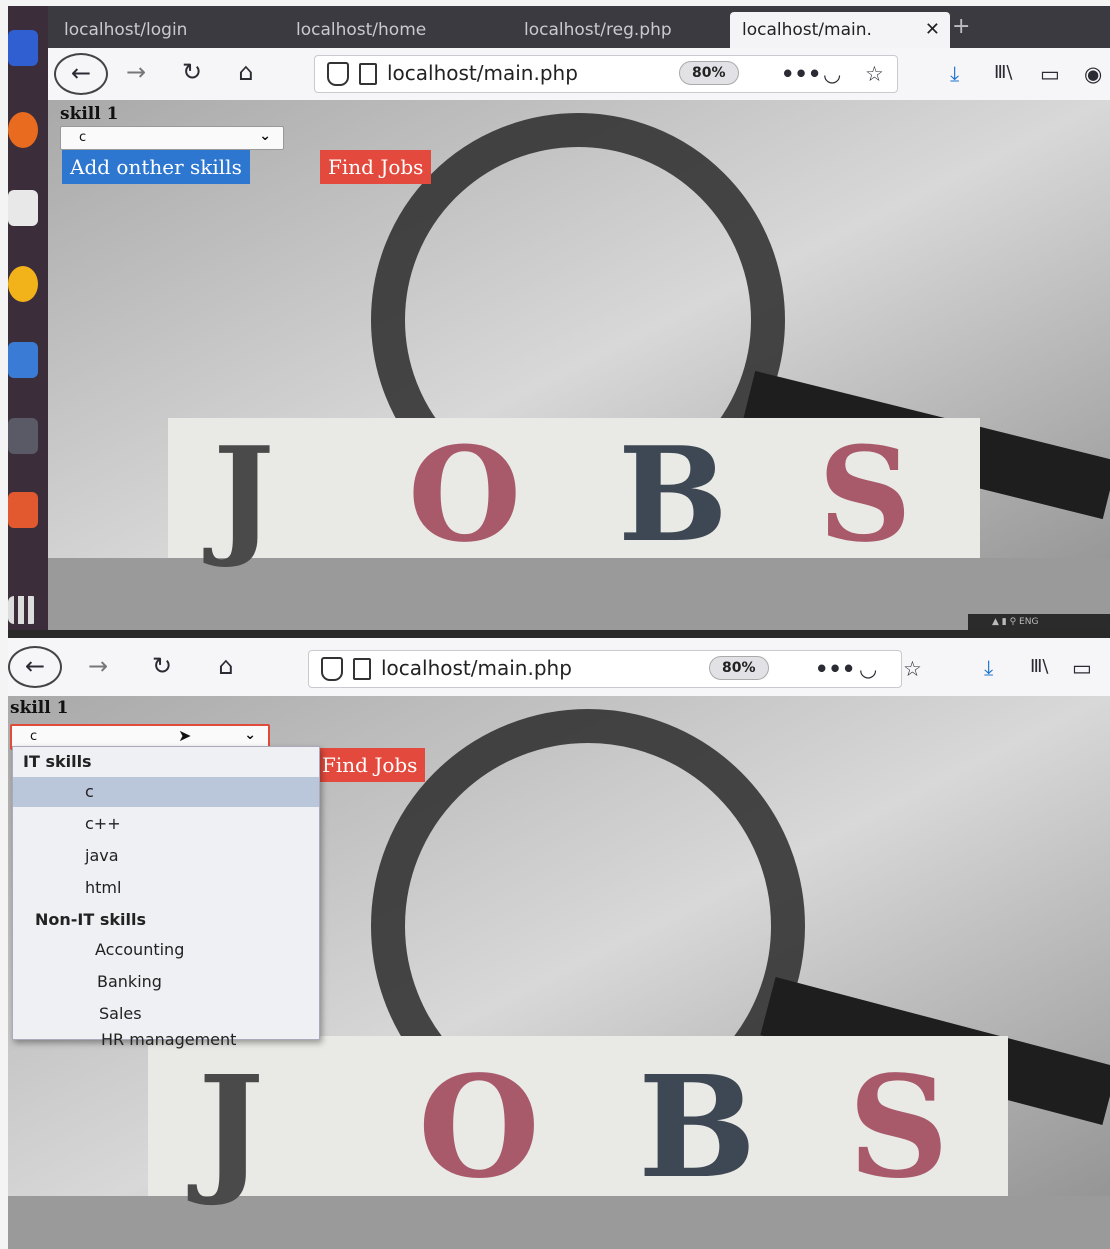 Image resolution: width=1110 pixels, height=1249 pixels. I want to click on music-icon, so click(23, 284).